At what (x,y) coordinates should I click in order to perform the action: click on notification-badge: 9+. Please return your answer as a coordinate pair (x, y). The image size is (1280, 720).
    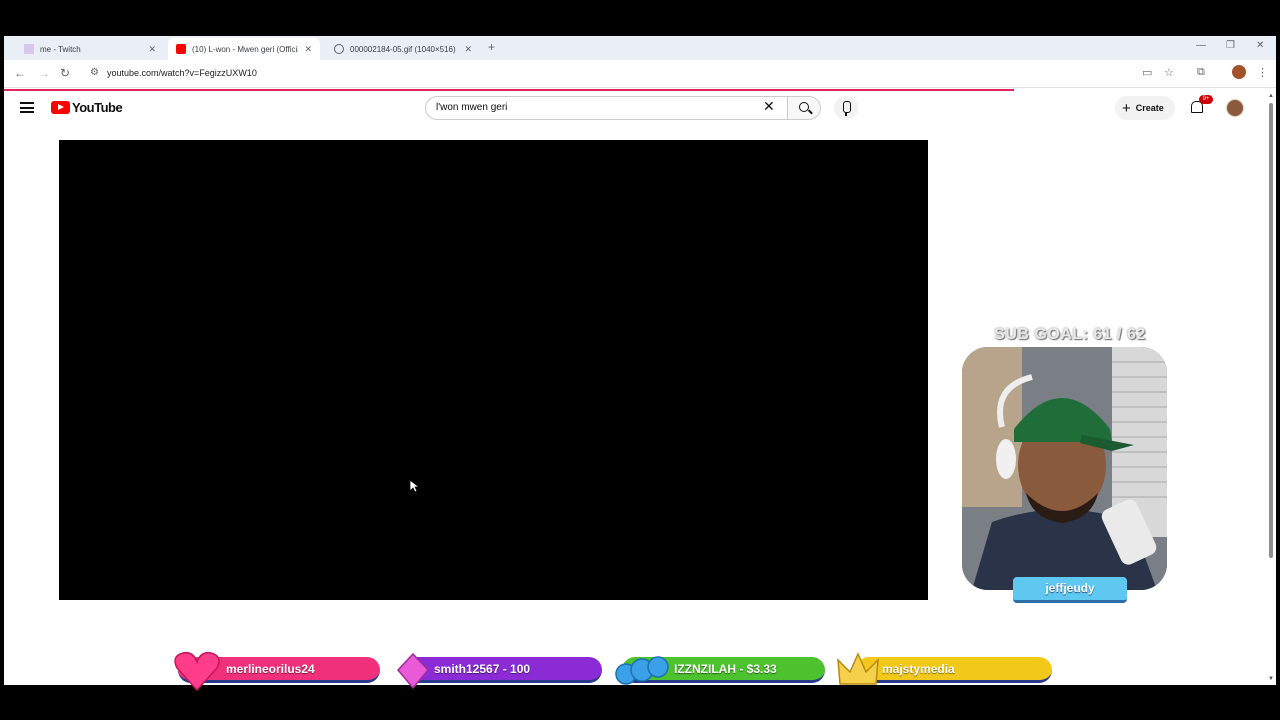
    Looking at the image, I should click on (1206, 99).